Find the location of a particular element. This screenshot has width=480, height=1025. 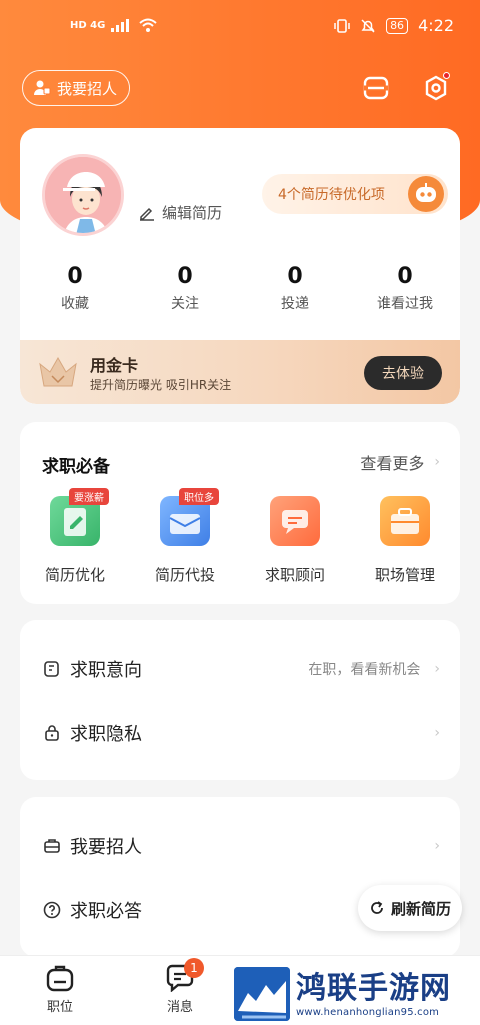

tool-label: 简历优化 is located at coordinates (74, 575).